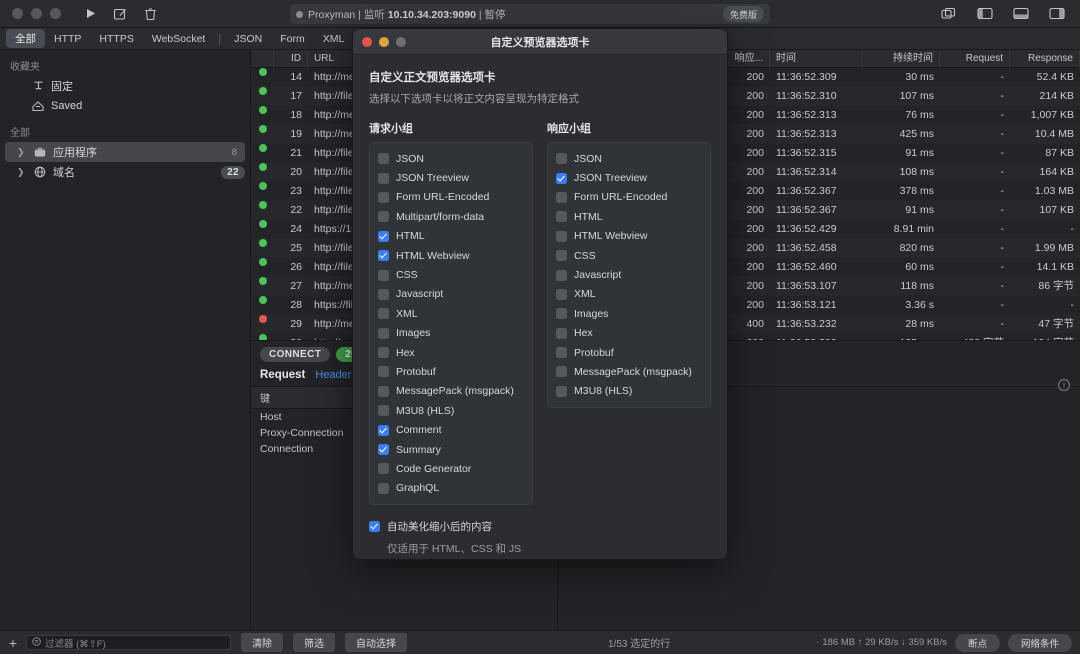  What do you see at coordinates (629, 177) in the screenshot?
I see `response-preview-row: JSON Treeview` at bounding box center [629, 177].